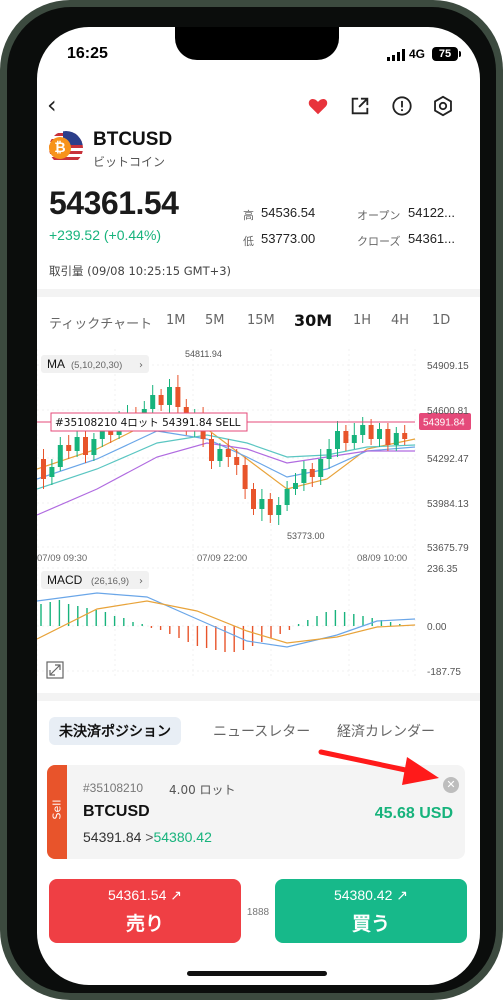  What do you see at coordinates (145, 895) in the screenshot?
I see `sell-price: 54361.54 ↗` at bounding box center [145, 895].